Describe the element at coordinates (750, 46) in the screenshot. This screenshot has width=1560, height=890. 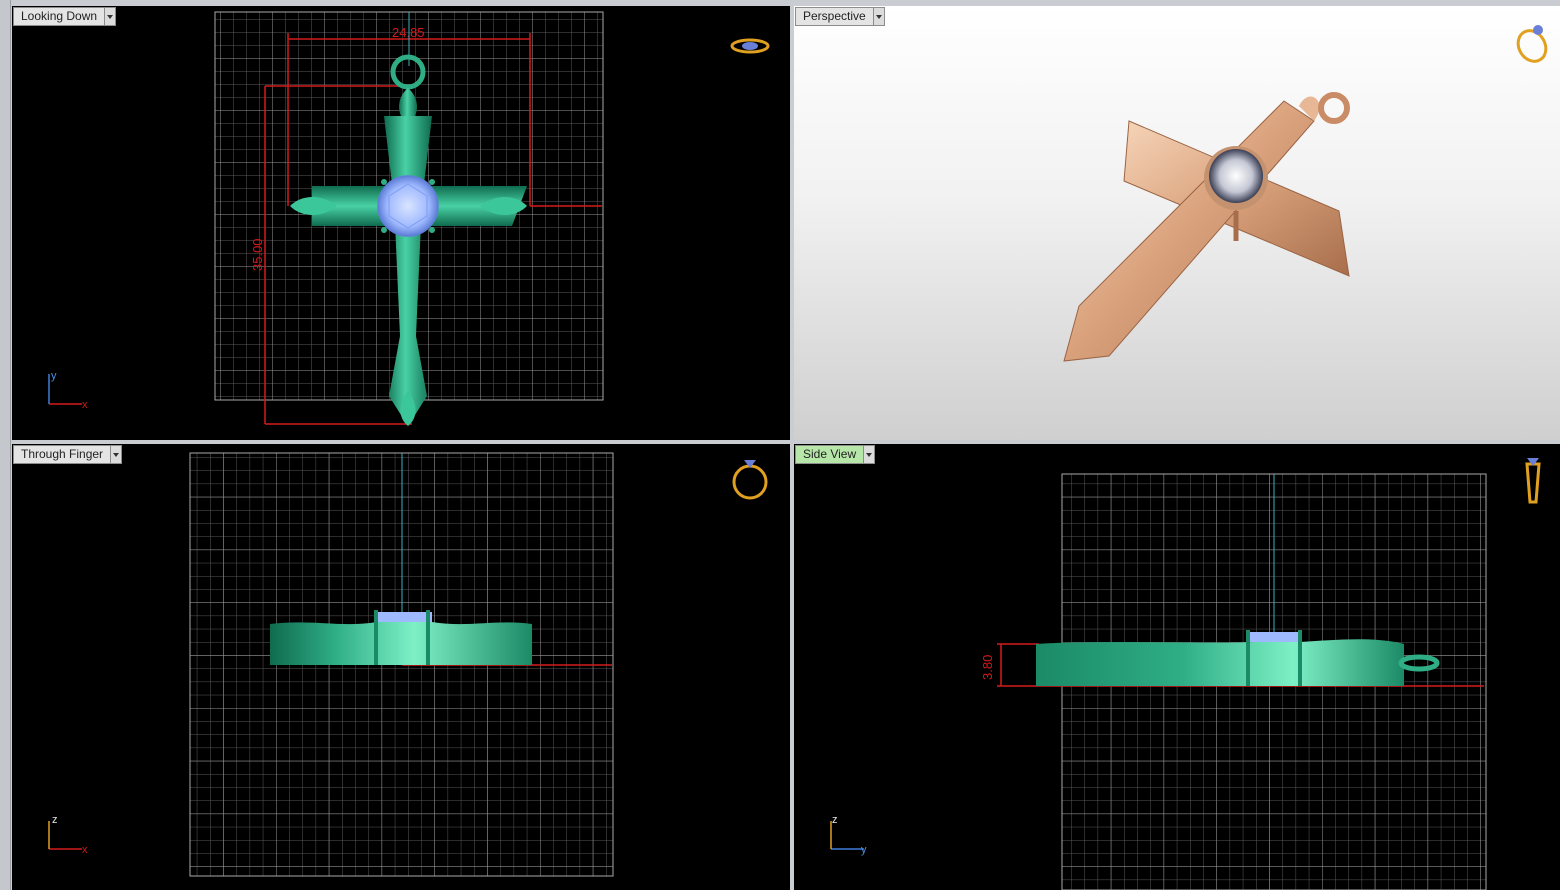
I see `ring-top-icon` at that location.